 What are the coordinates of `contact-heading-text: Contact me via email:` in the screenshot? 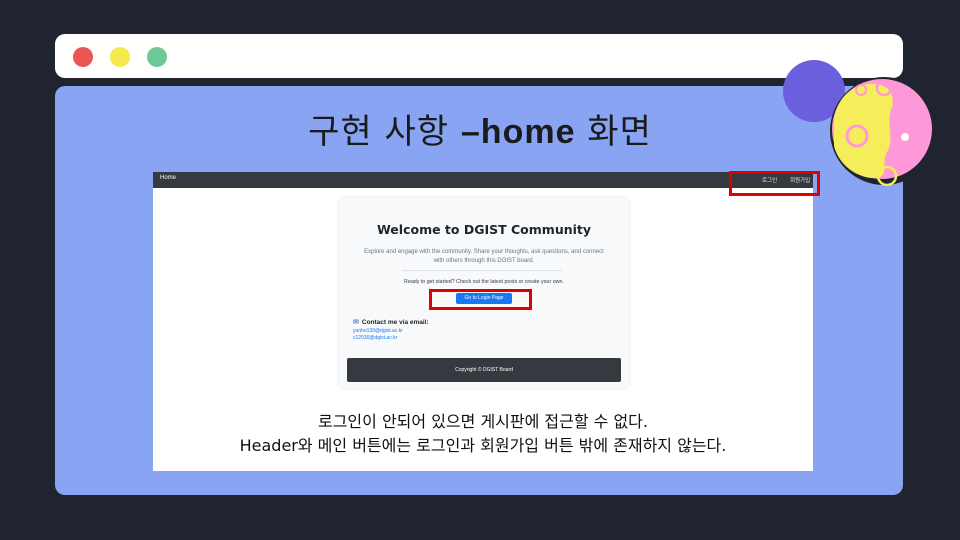 It's located at (395, 322).